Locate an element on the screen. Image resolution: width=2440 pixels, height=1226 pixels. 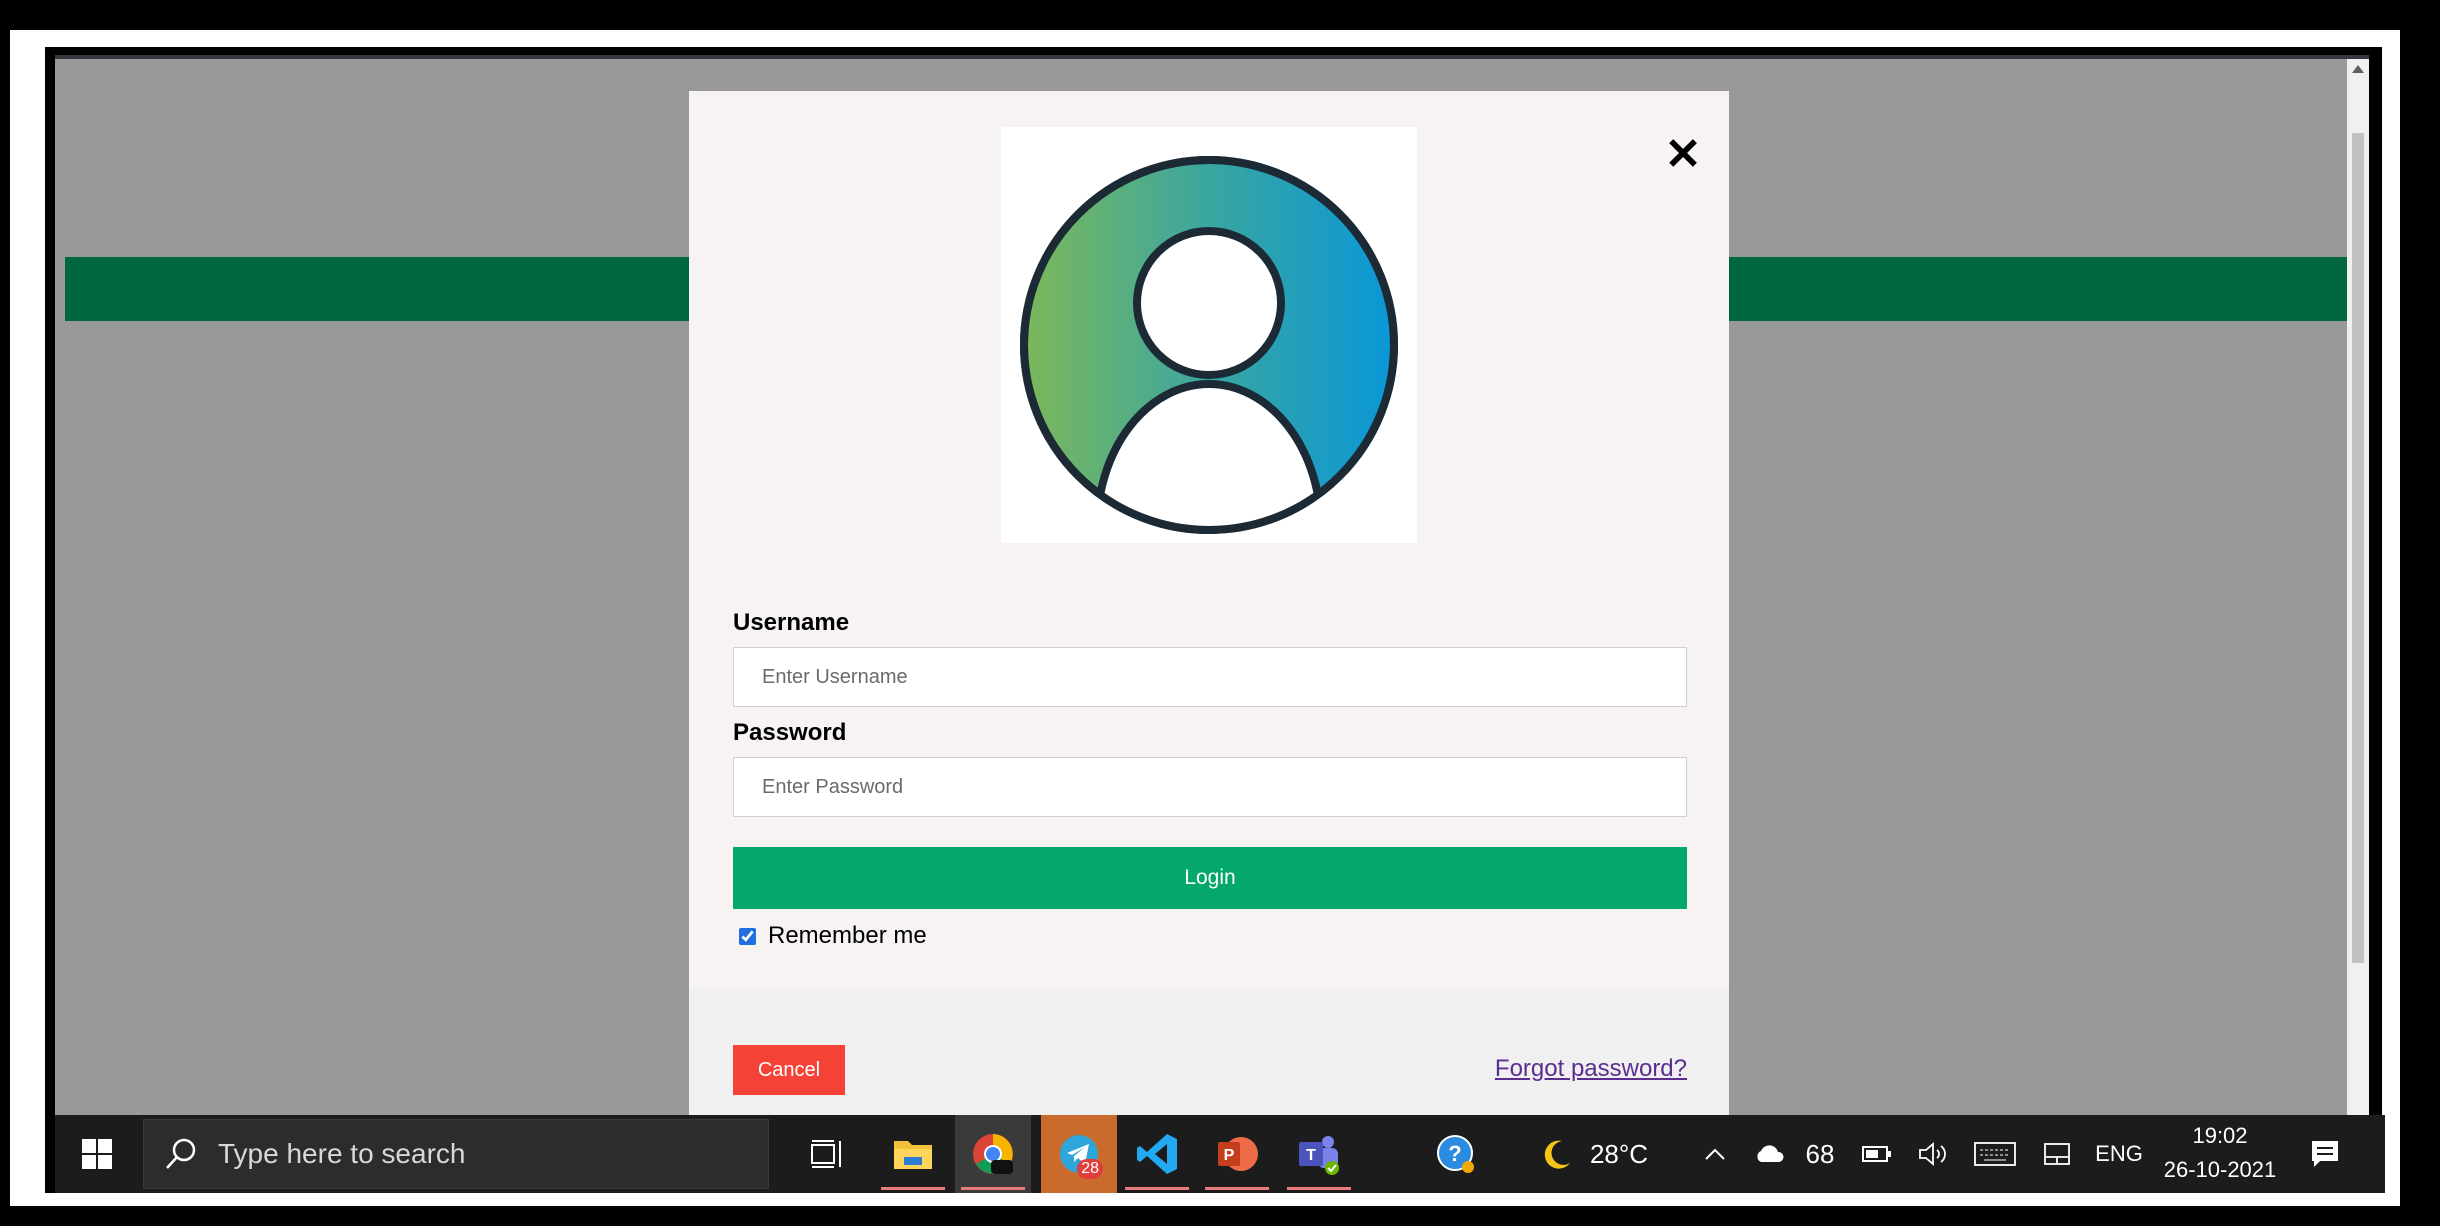
svg-text: T is located at coordinates (1311, 1155).